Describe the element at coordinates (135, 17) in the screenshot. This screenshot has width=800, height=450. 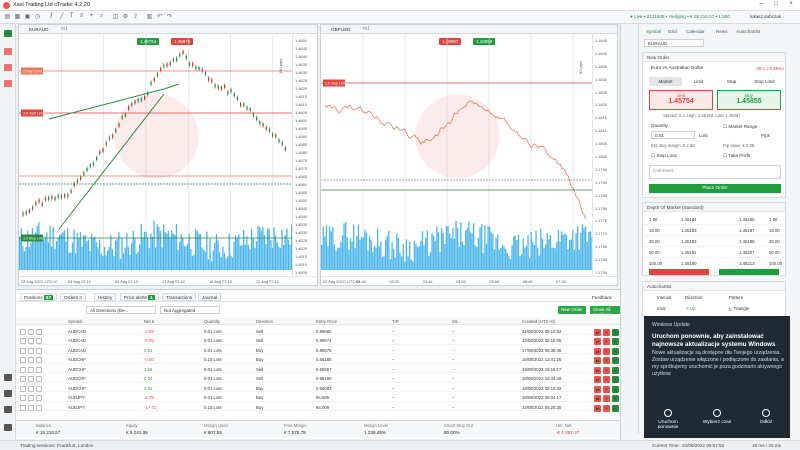
I see `share-icon: ⇪` at that location.